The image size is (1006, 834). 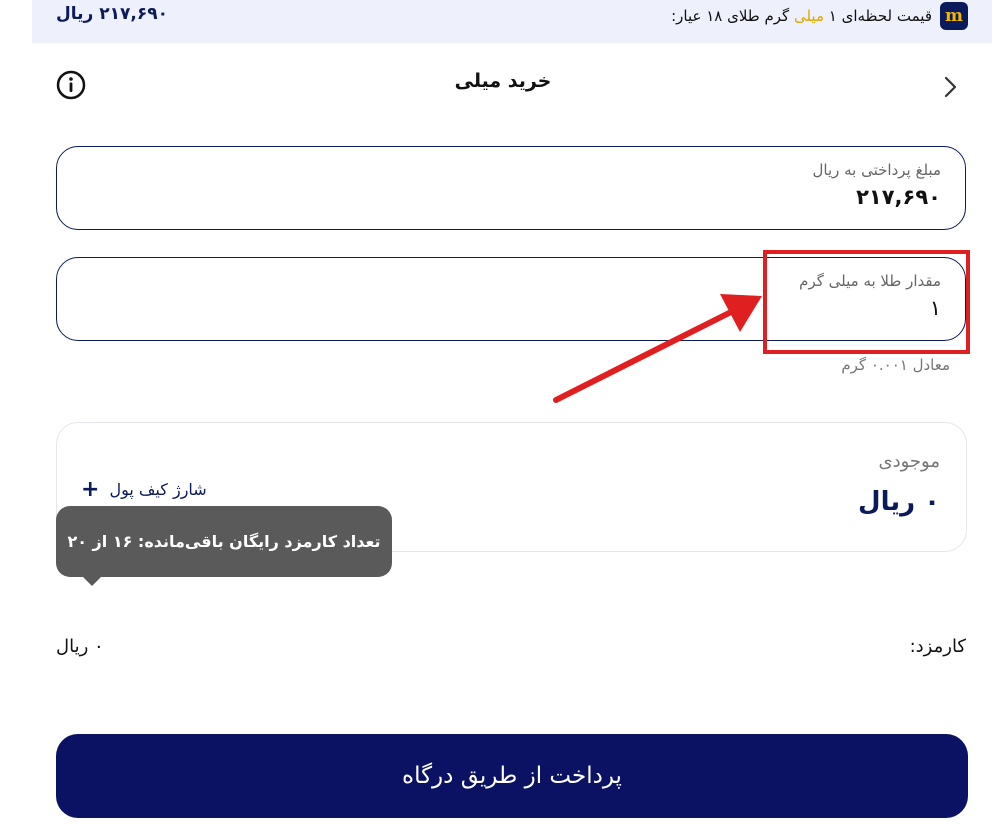 I want to click on tooltip-tail, so click(x=92, y=581).